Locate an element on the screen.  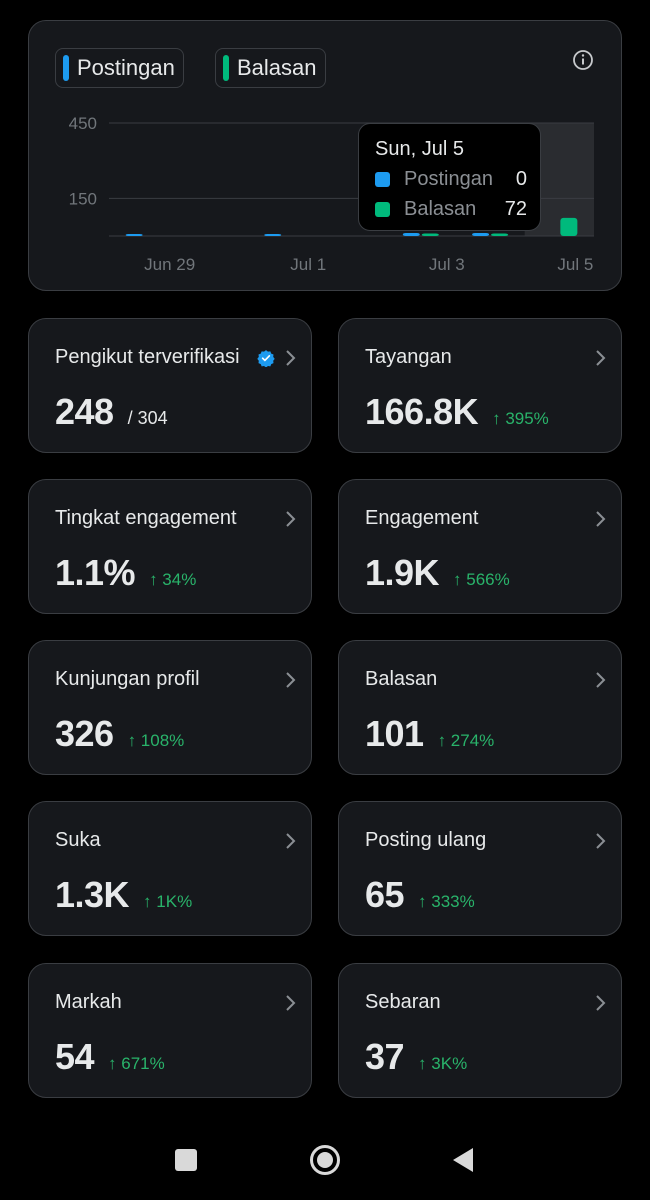
metric-label: Suka is located at coordinates (78, 840).